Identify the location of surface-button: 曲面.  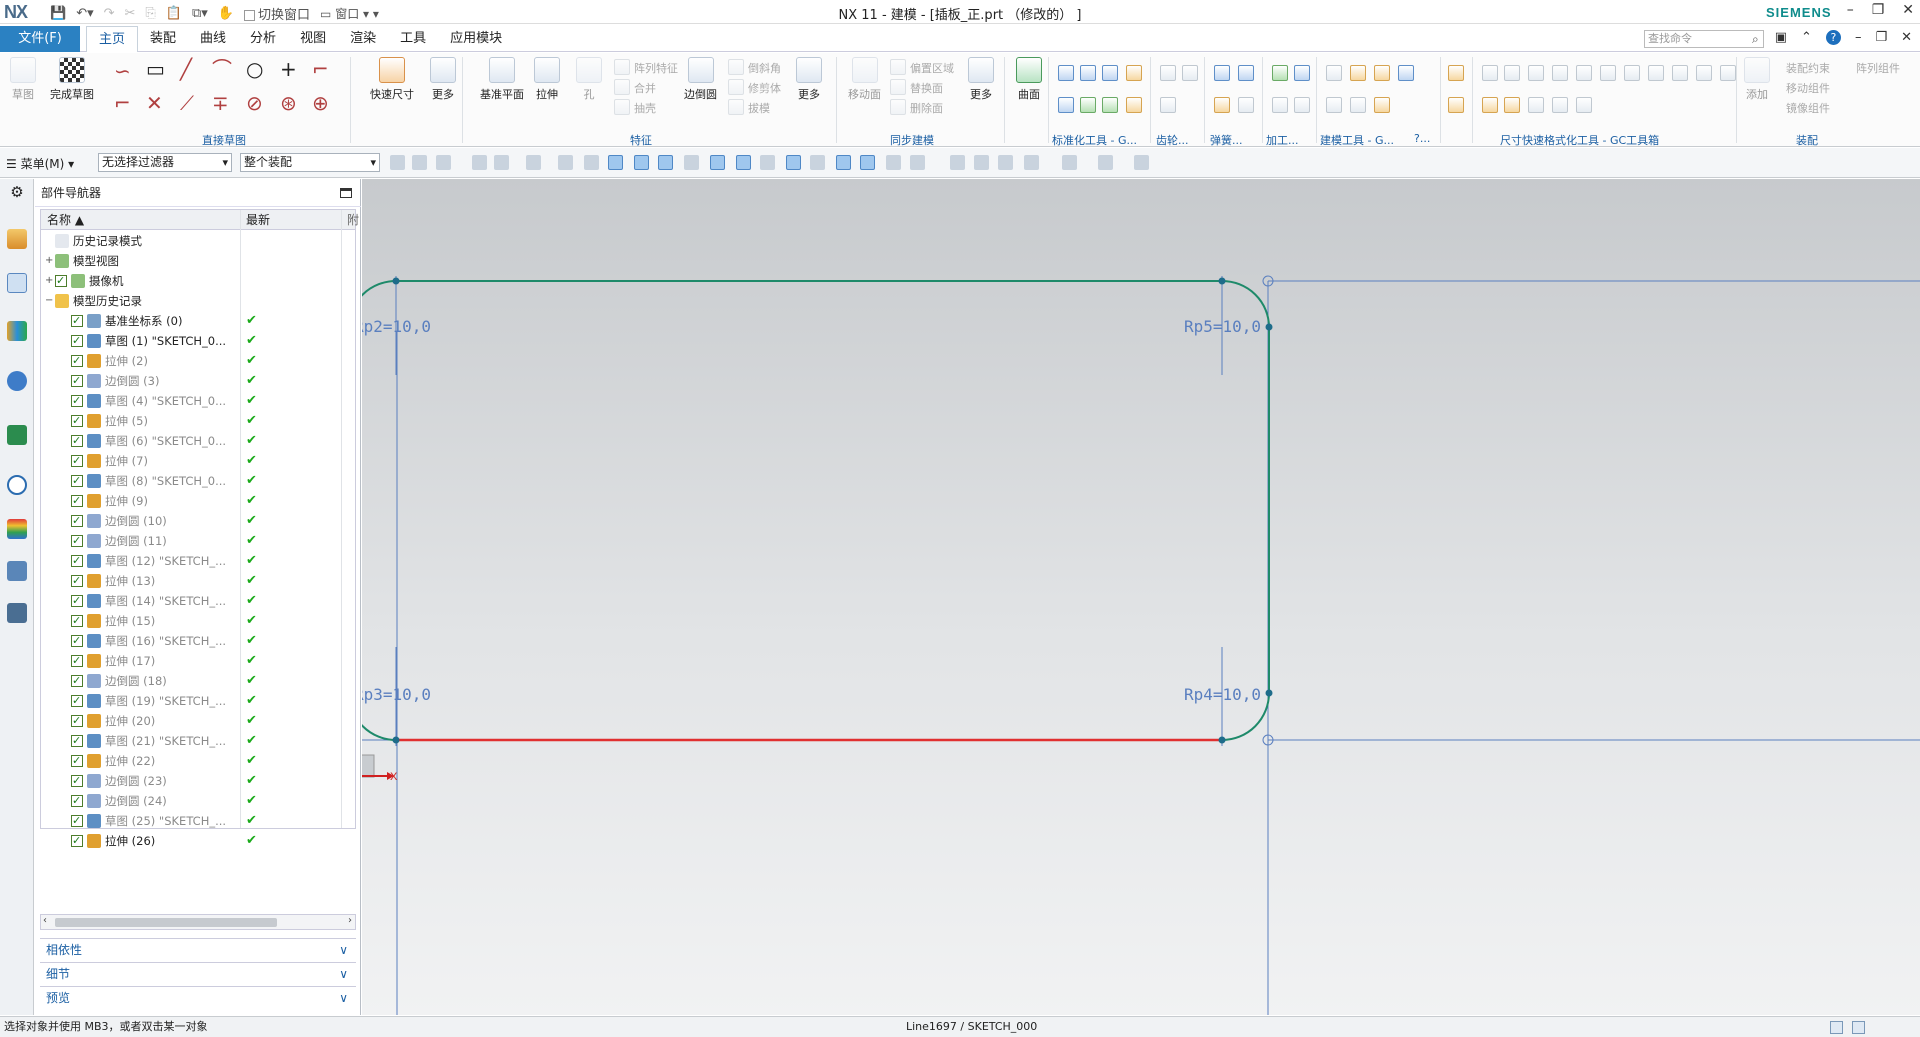
(1029, 79).